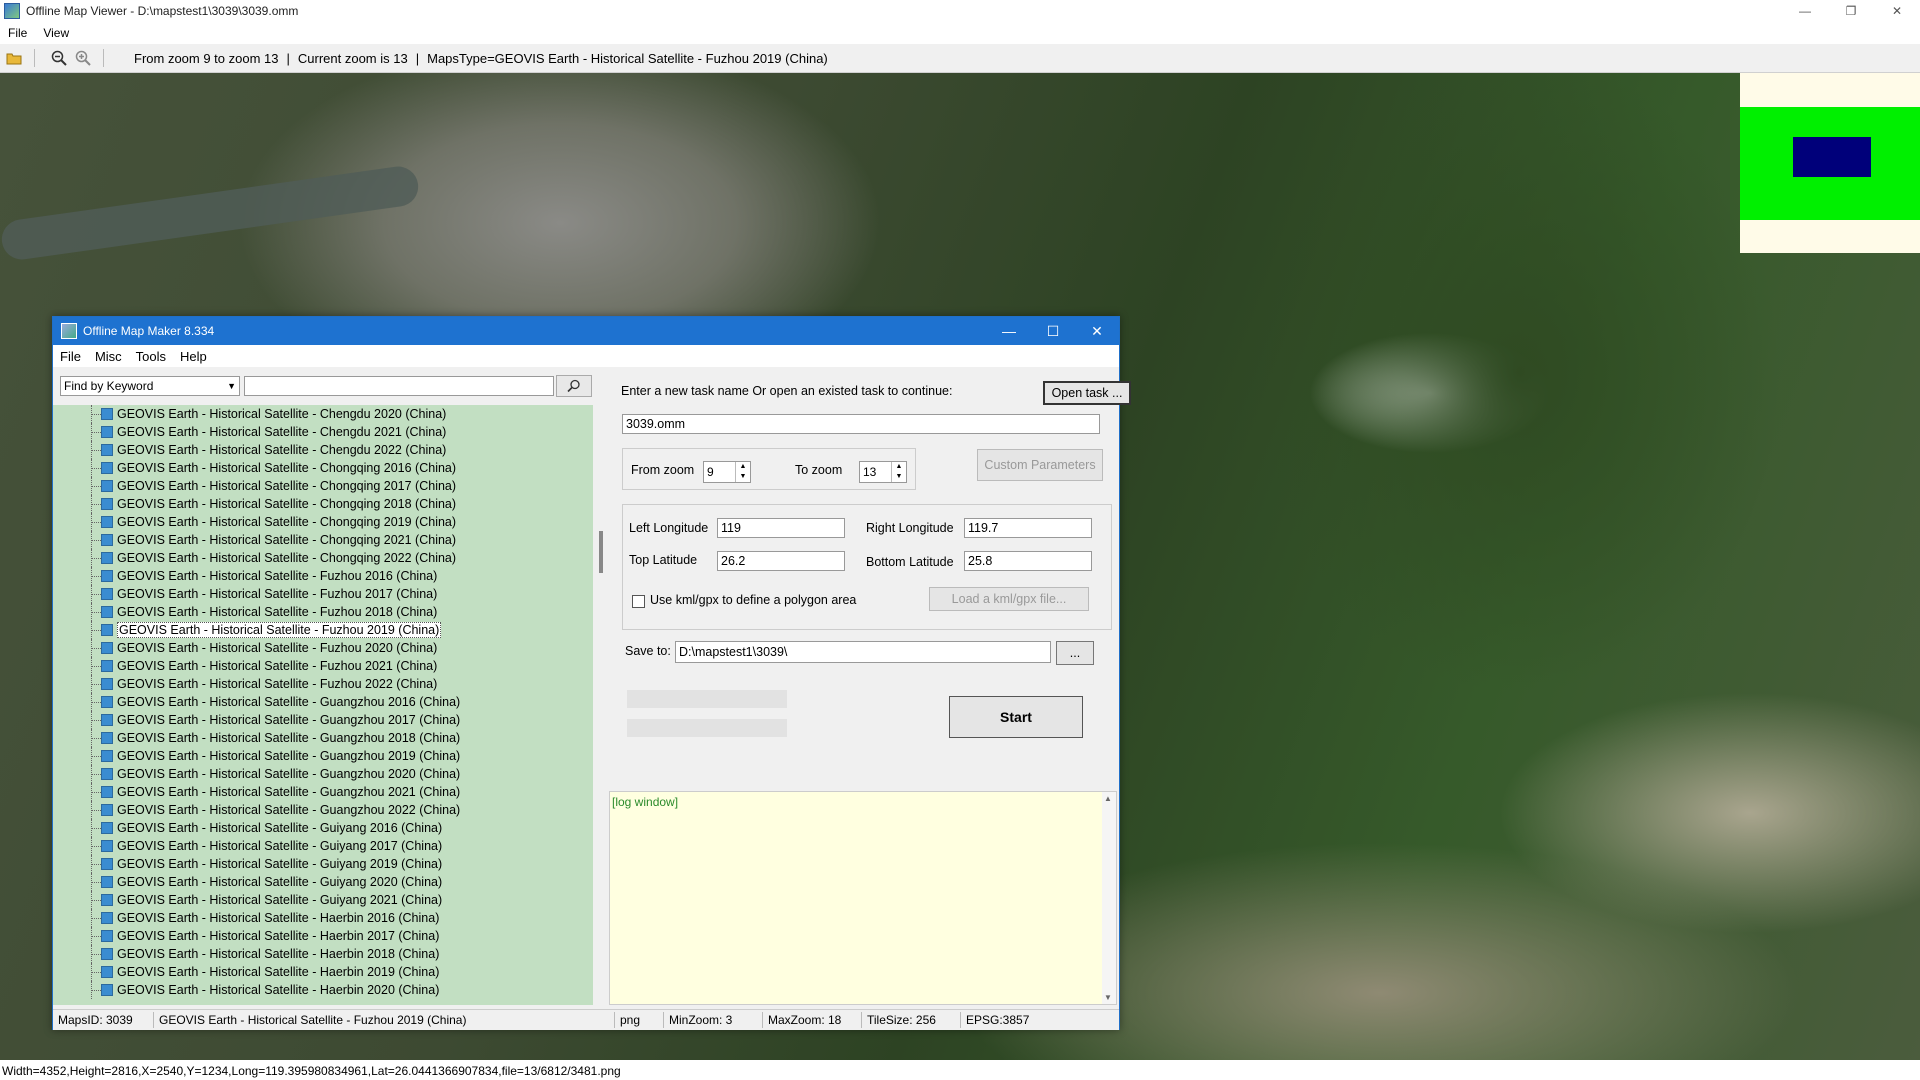 This screenshot has height=1080, width=1920. I want to click on minimize-button: —, so click(1805, 11).